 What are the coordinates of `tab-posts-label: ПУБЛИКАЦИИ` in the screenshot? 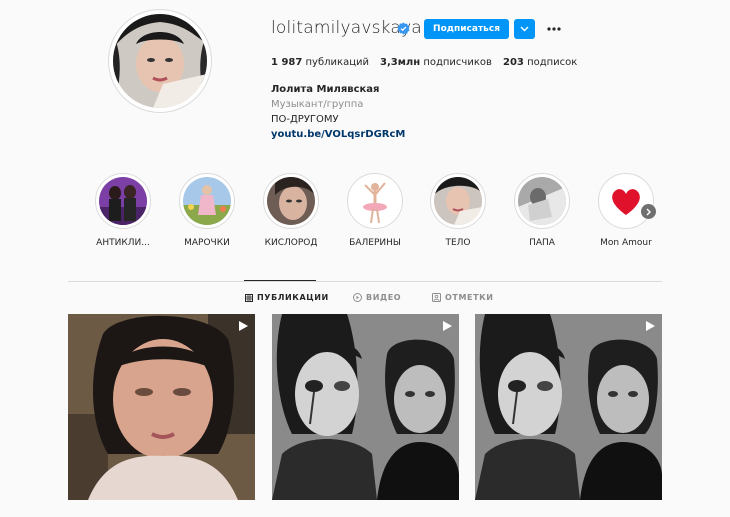 It's located at (293, 297).